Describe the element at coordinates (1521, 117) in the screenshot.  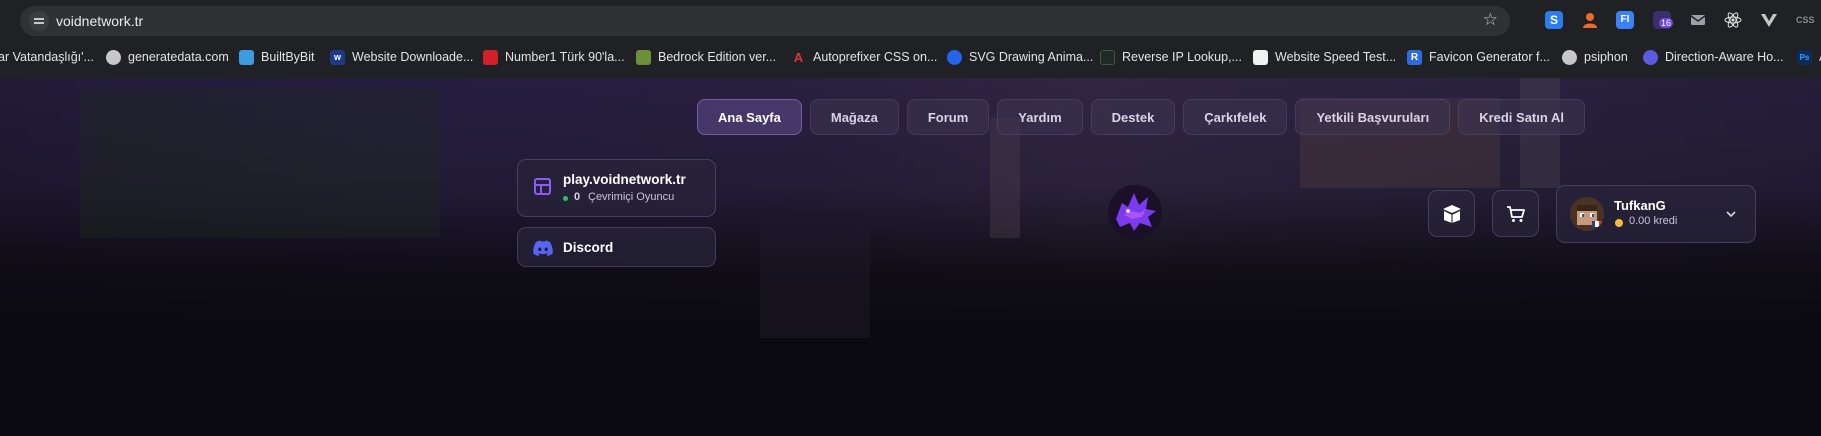
I see `nav-buy-credit: Kredi Satın Al` at that location.